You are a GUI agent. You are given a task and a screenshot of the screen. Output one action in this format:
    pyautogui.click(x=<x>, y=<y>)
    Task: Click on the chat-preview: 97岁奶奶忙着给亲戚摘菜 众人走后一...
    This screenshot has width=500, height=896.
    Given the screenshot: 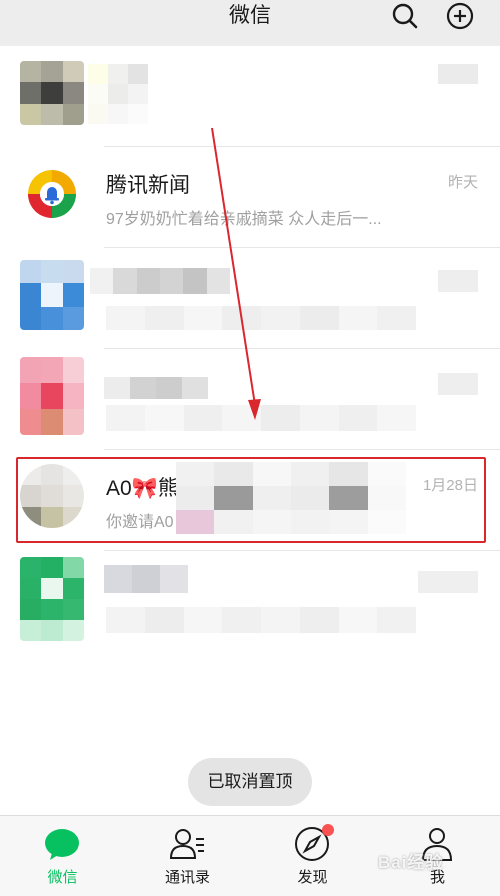 What is the action you would take?
    pyautogui.click(x=244, y=219)
    